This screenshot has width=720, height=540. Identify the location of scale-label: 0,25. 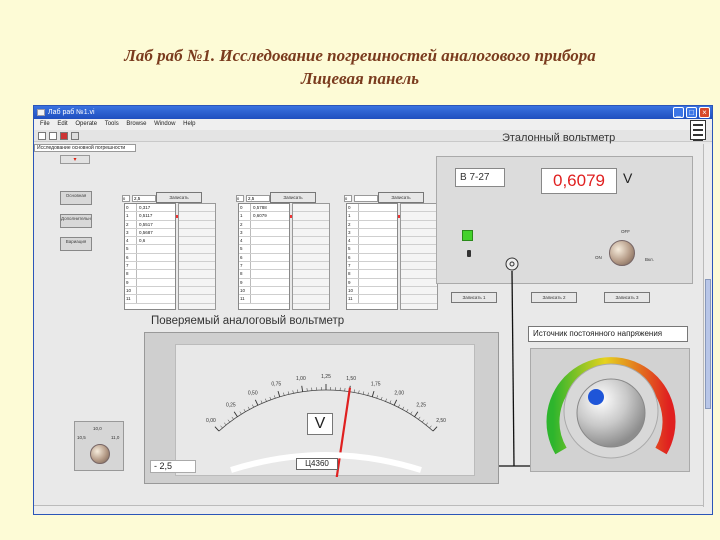
(231, 406).